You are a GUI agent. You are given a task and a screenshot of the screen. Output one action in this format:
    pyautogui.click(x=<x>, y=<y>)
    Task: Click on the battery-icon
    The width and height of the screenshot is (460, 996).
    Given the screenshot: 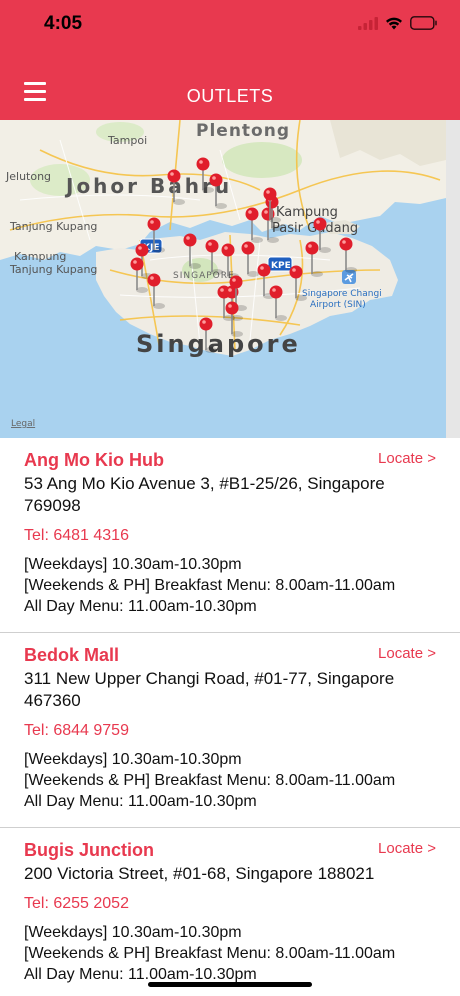 What is the action you would take?
    pyautogui.click(x=423, y=23)
    